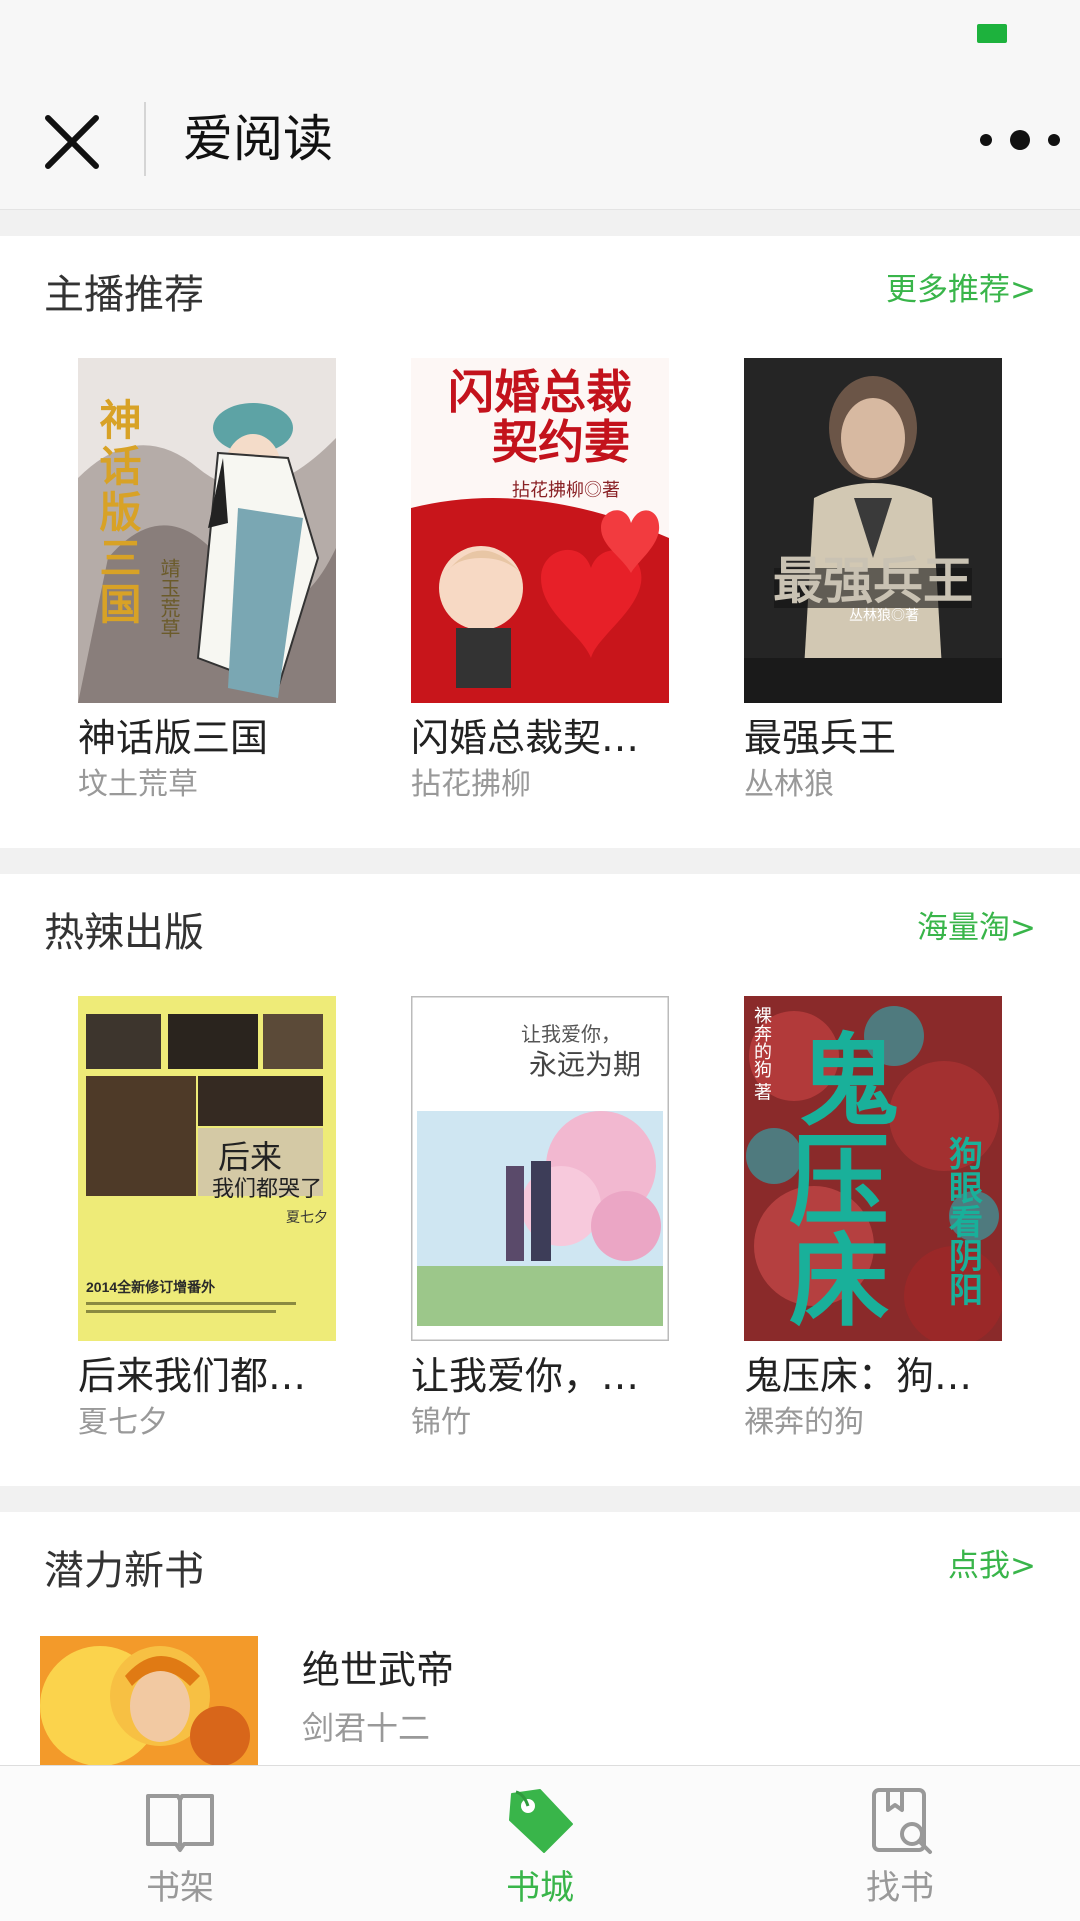 The height and width of the screenshot is (1921, 1080). What do you see at coordinates (138, 784) in the screenshot?
I see `book-author: 坟土荒草` at bounding box center [138, 784].